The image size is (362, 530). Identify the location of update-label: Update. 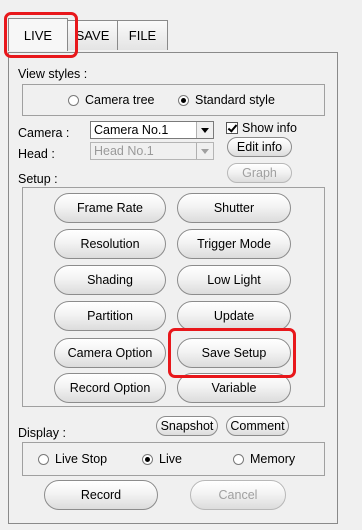
(234, 316).